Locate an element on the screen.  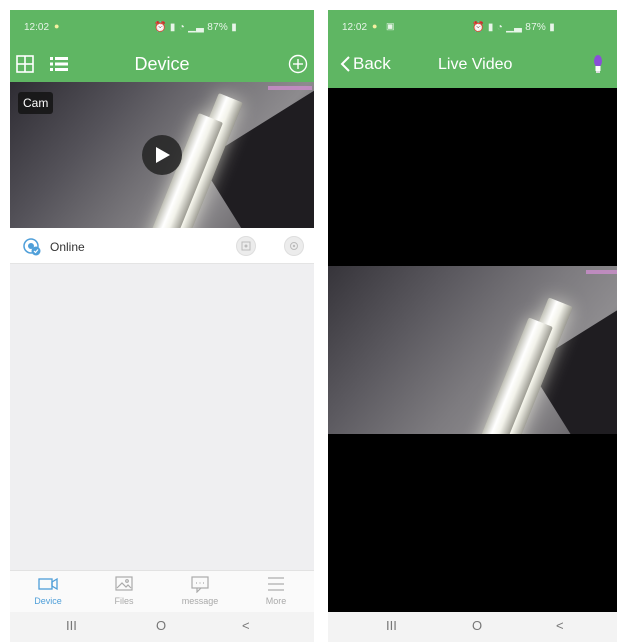
play-icon is located at coordinates (163, 155).